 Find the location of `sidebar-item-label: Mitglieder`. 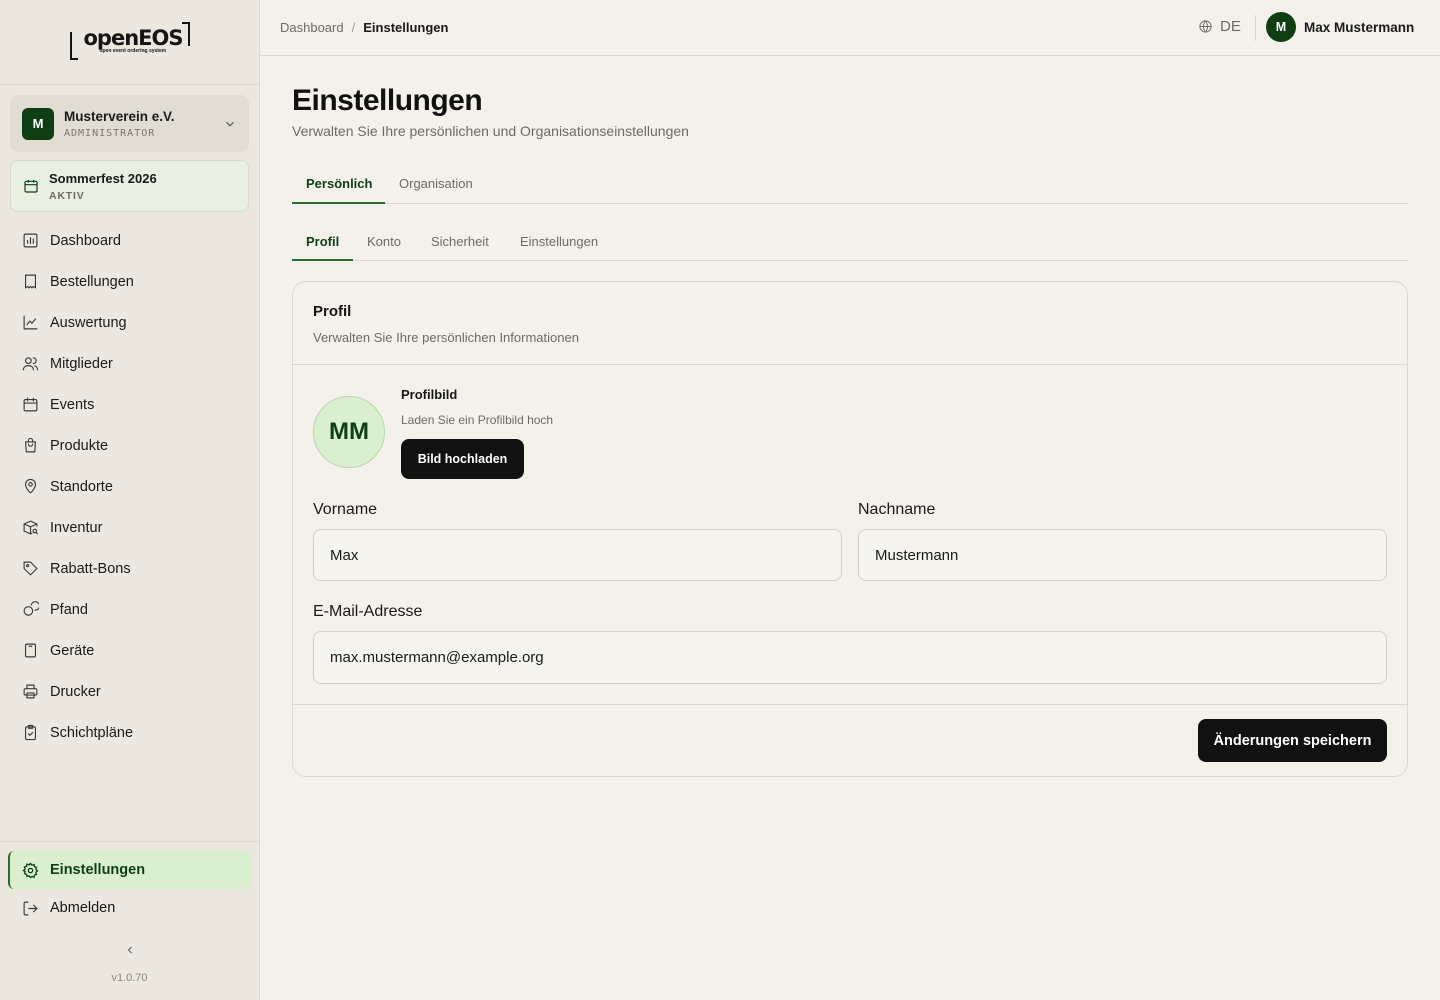

sidebar-item-label: Mitglieder is located at coordinates (81, 363).